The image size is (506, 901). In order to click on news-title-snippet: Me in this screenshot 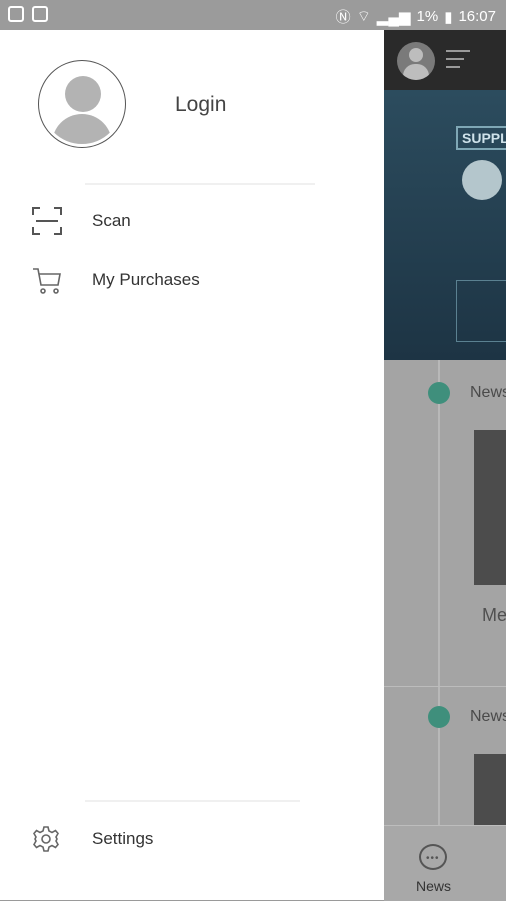, I will do `click(494, 615)`.